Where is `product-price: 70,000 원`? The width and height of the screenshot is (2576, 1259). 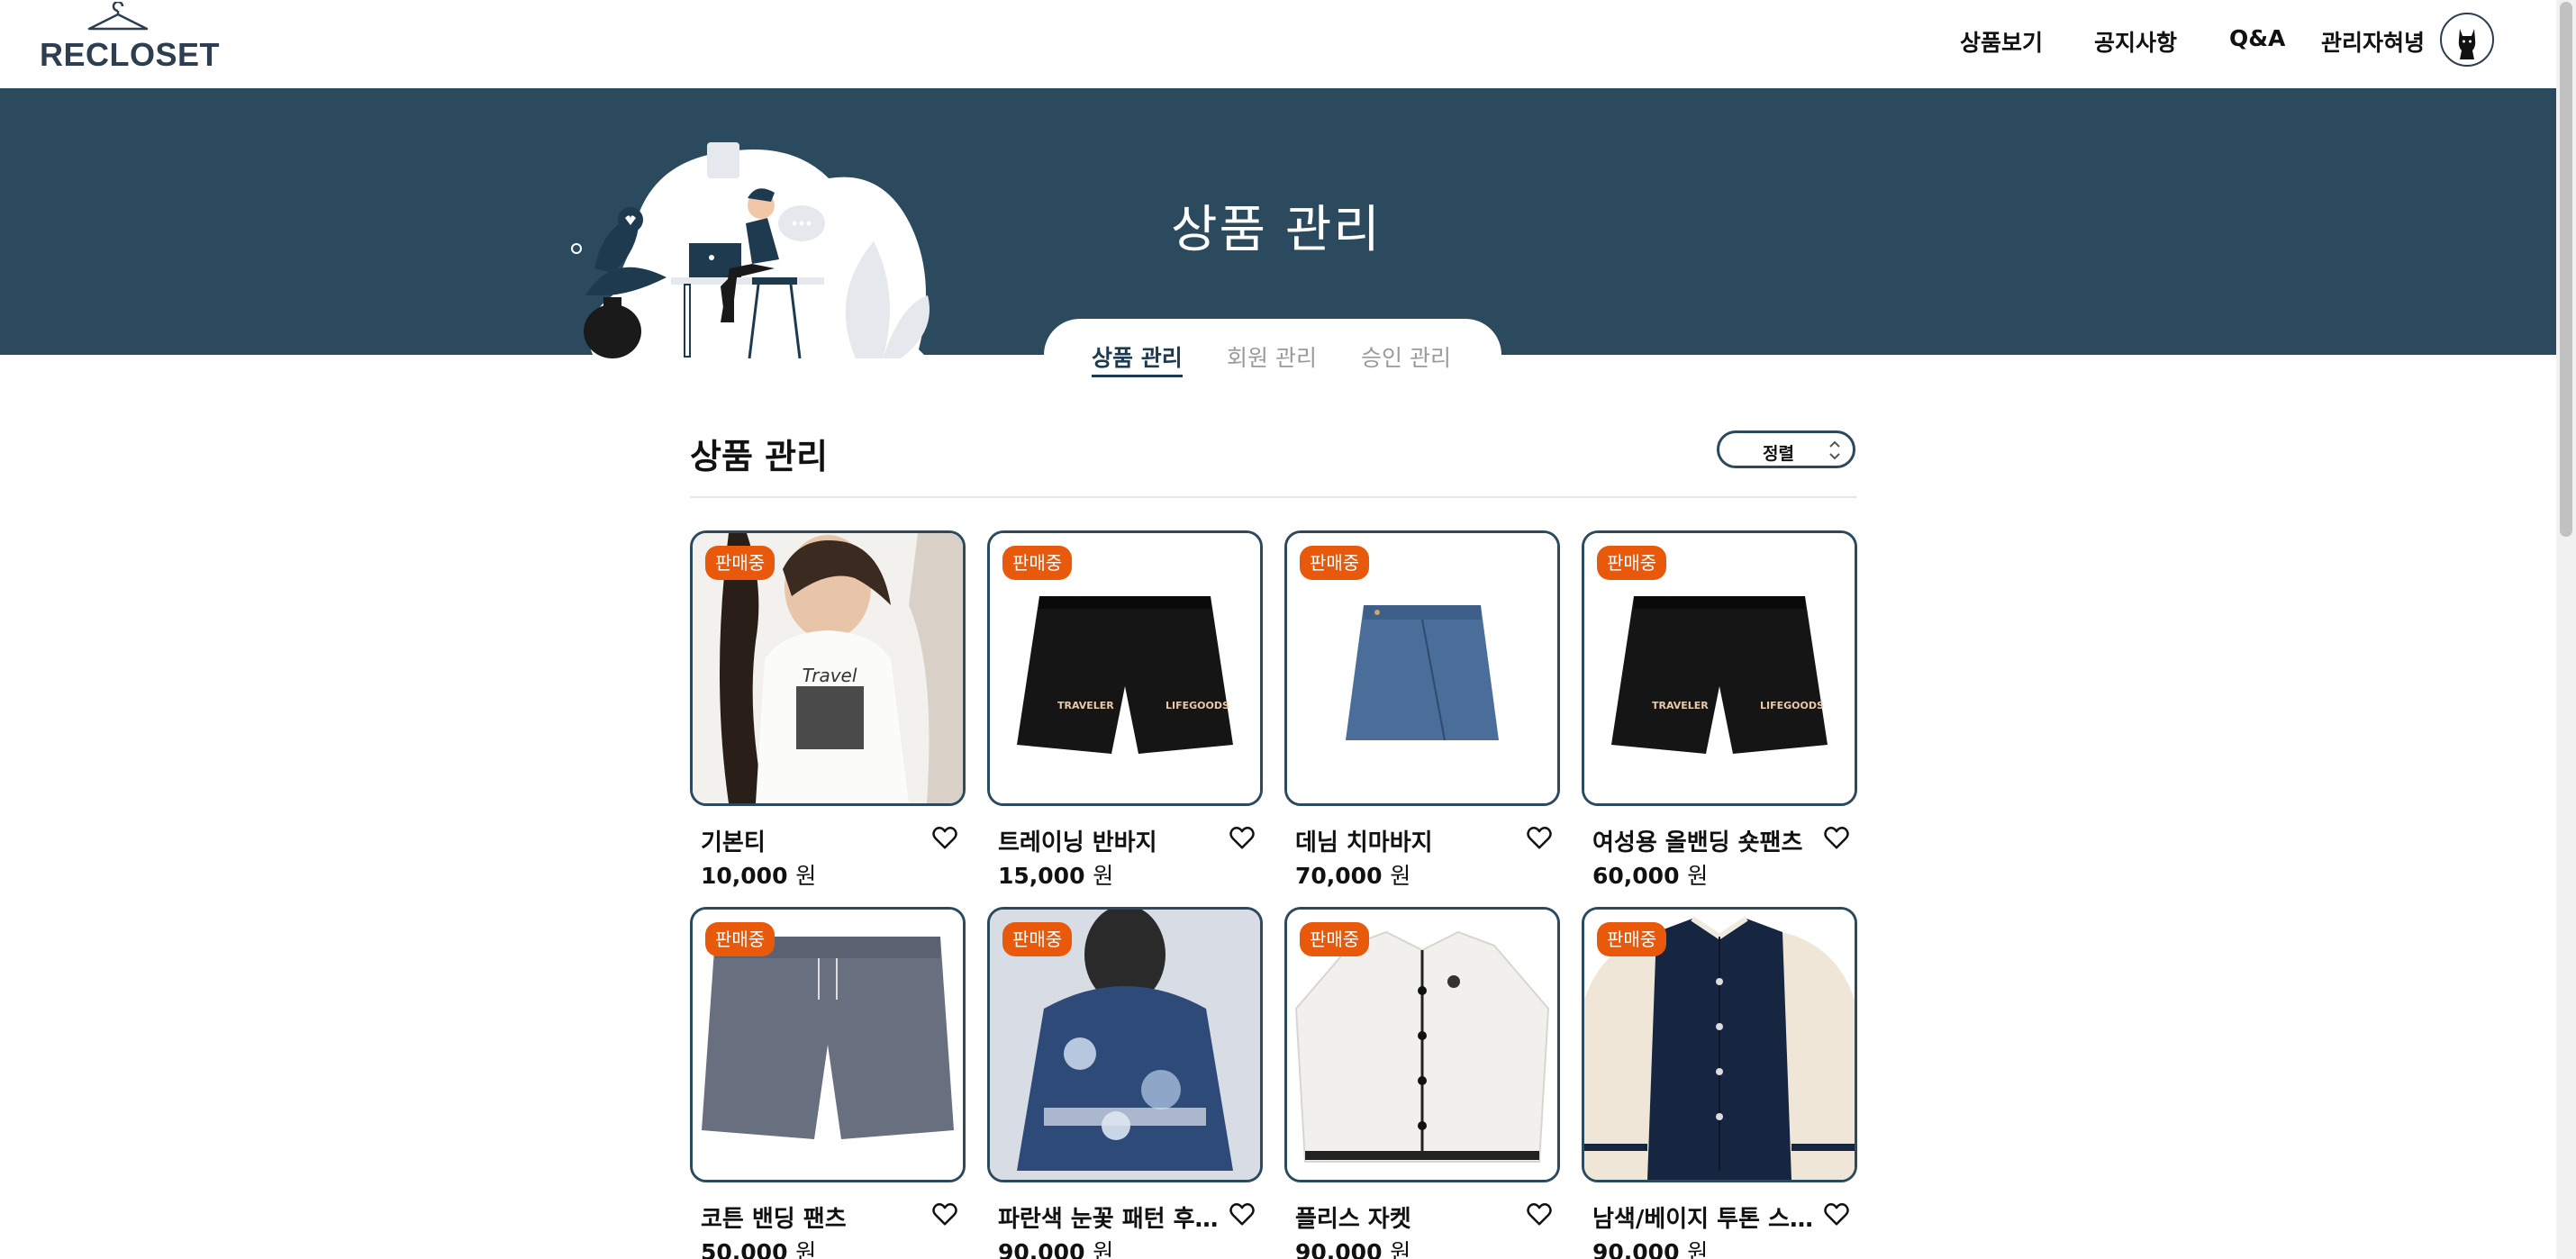 product-price: 70,000 원 is located at coordinates (1352, 874).